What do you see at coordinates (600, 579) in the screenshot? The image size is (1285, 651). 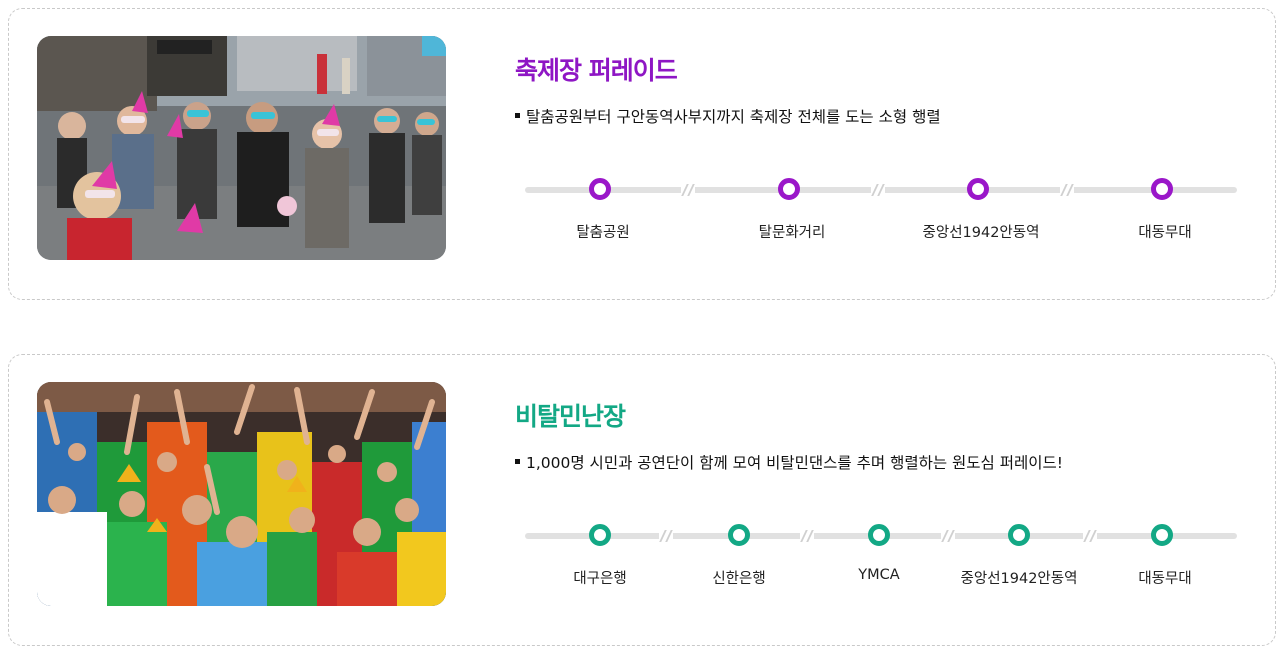 I see `route-stop-label: 대구은행` at bounding box center [600, 579].